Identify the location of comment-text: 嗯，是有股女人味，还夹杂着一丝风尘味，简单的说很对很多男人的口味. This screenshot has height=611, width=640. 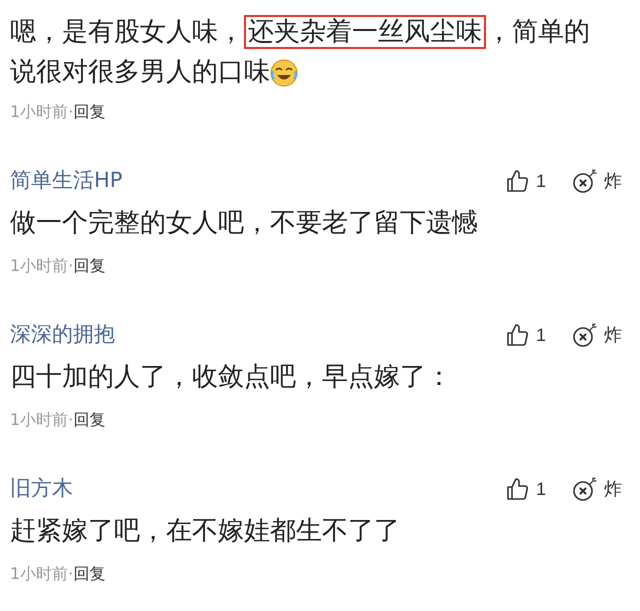
(300, 51).